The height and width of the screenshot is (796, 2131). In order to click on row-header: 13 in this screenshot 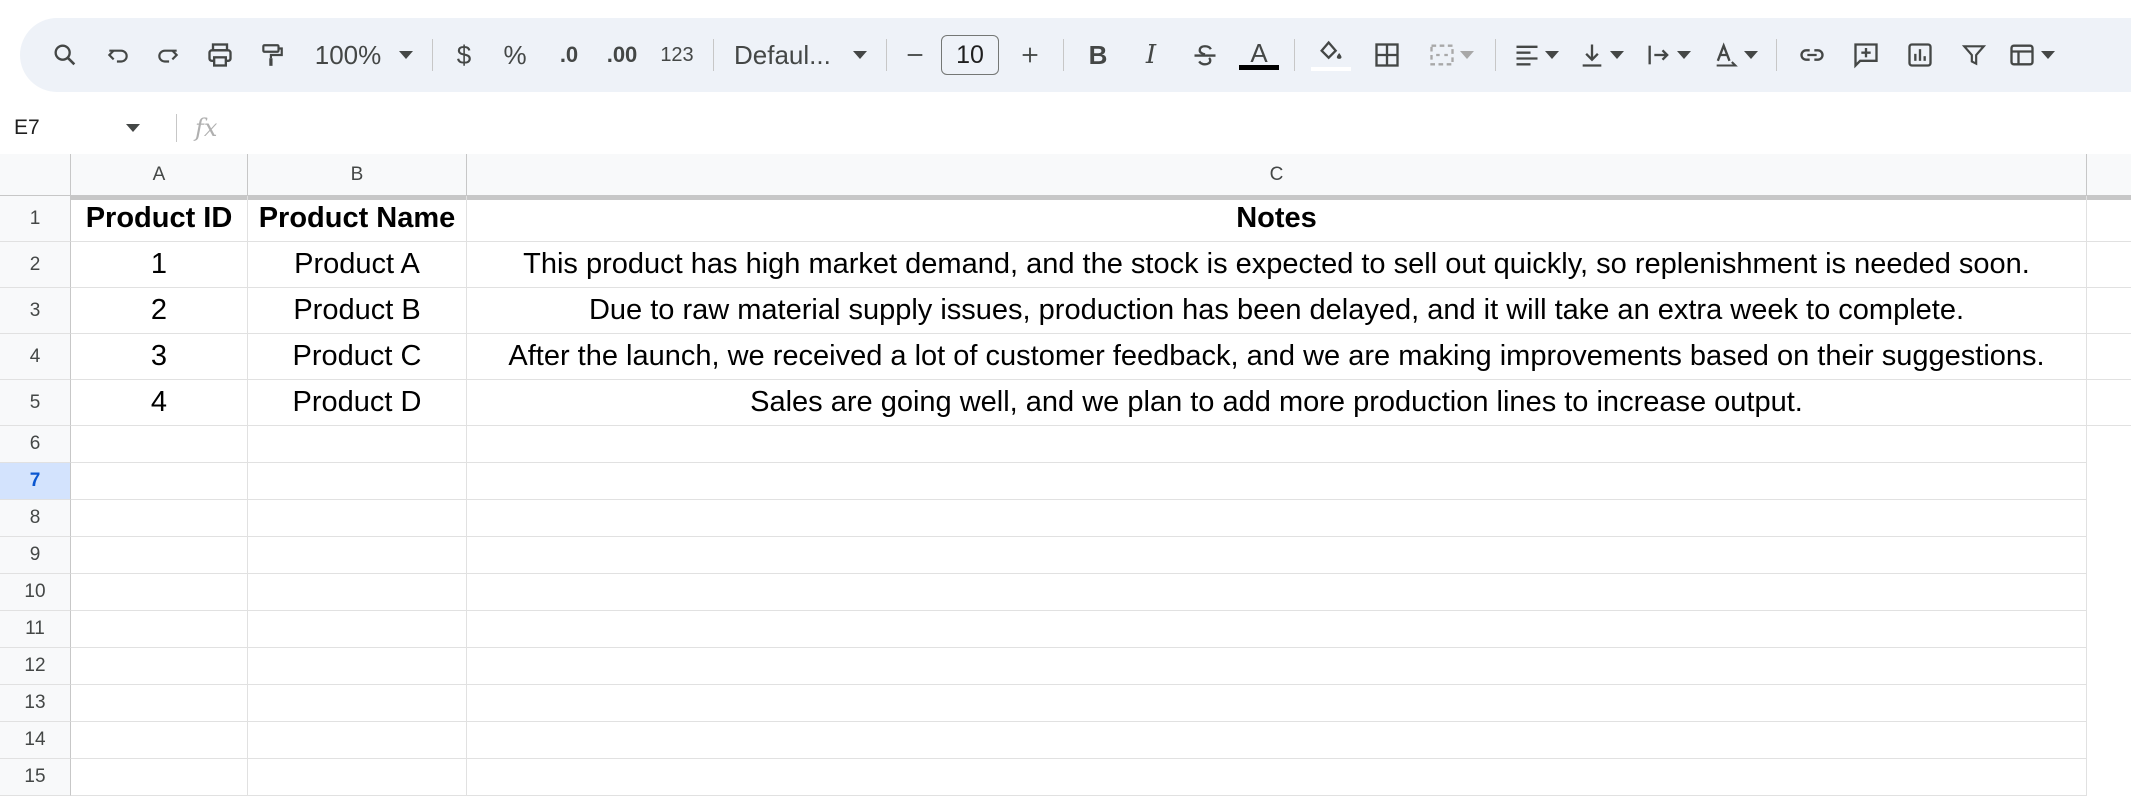, I will do `click(35, 703)`.